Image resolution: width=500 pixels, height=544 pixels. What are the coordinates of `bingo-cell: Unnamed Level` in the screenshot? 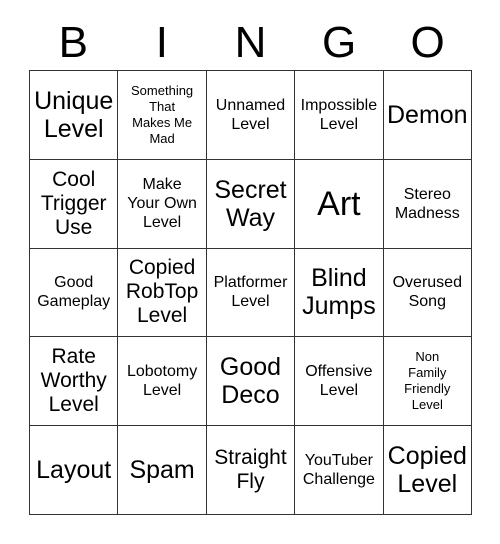 It's located at (251, 115).